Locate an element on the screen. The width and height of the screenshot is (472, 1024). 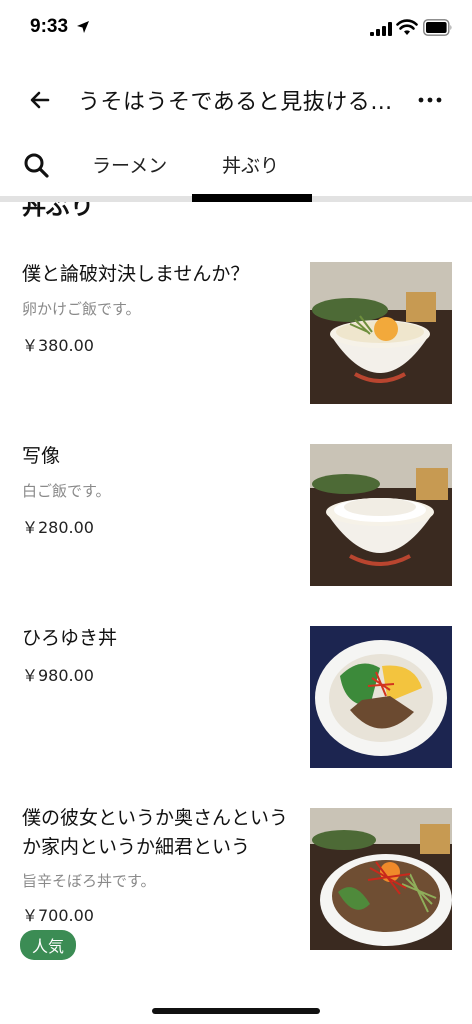
home-indicator is located at coordinates (236, 1011).